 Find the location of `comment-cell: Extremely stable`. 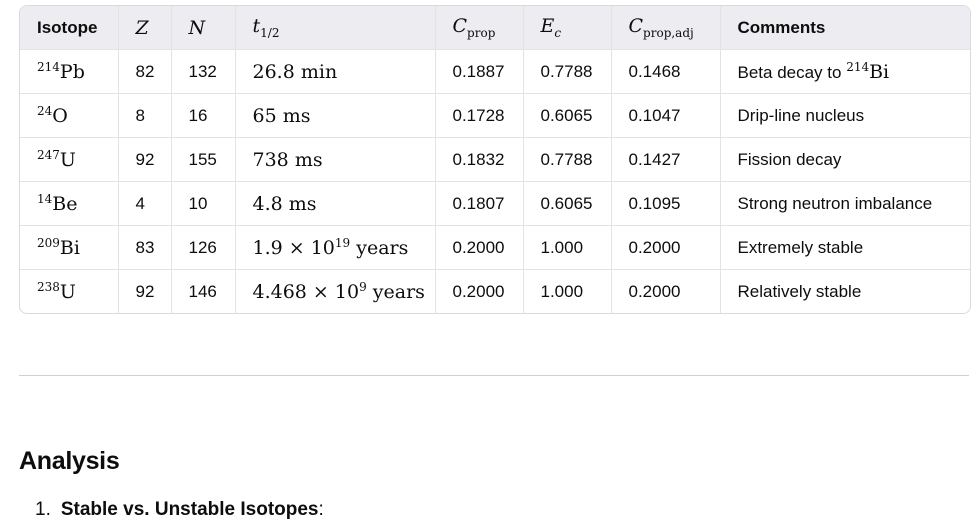

comment-cell: Extremely stable is located at coordinates (845, 247).